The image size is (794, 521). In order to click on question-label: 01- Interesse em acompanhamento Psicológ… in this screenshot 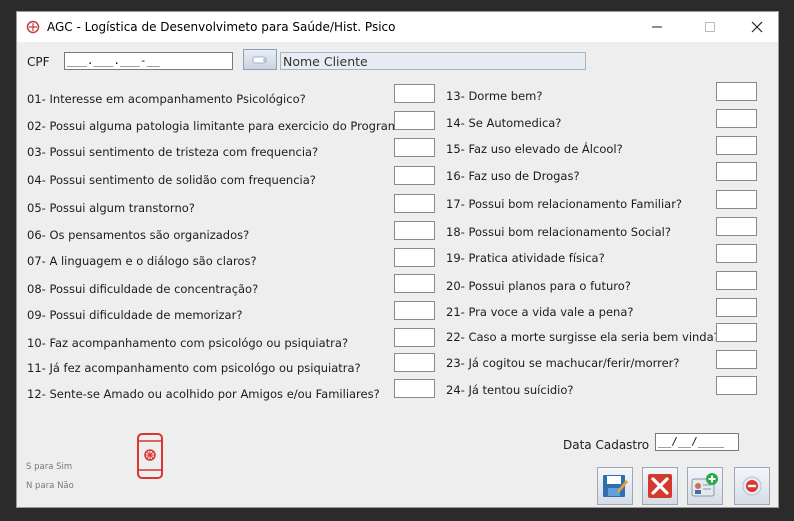, I will do `click(166, 99)`.